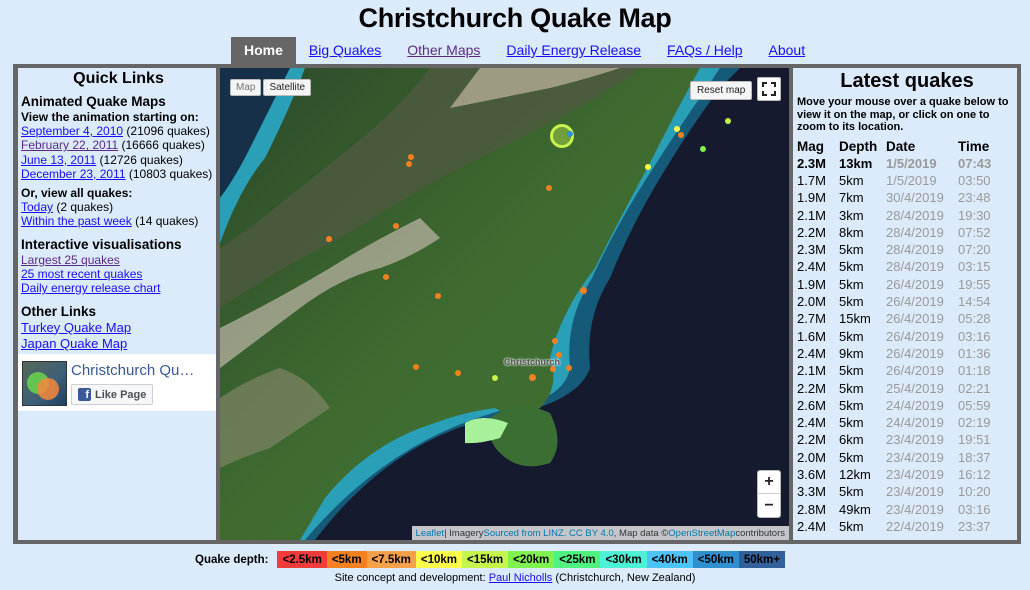  Describe the element at coordinates (769, 505) in the screenshot. I see `zoom-out-button: −` at that location.